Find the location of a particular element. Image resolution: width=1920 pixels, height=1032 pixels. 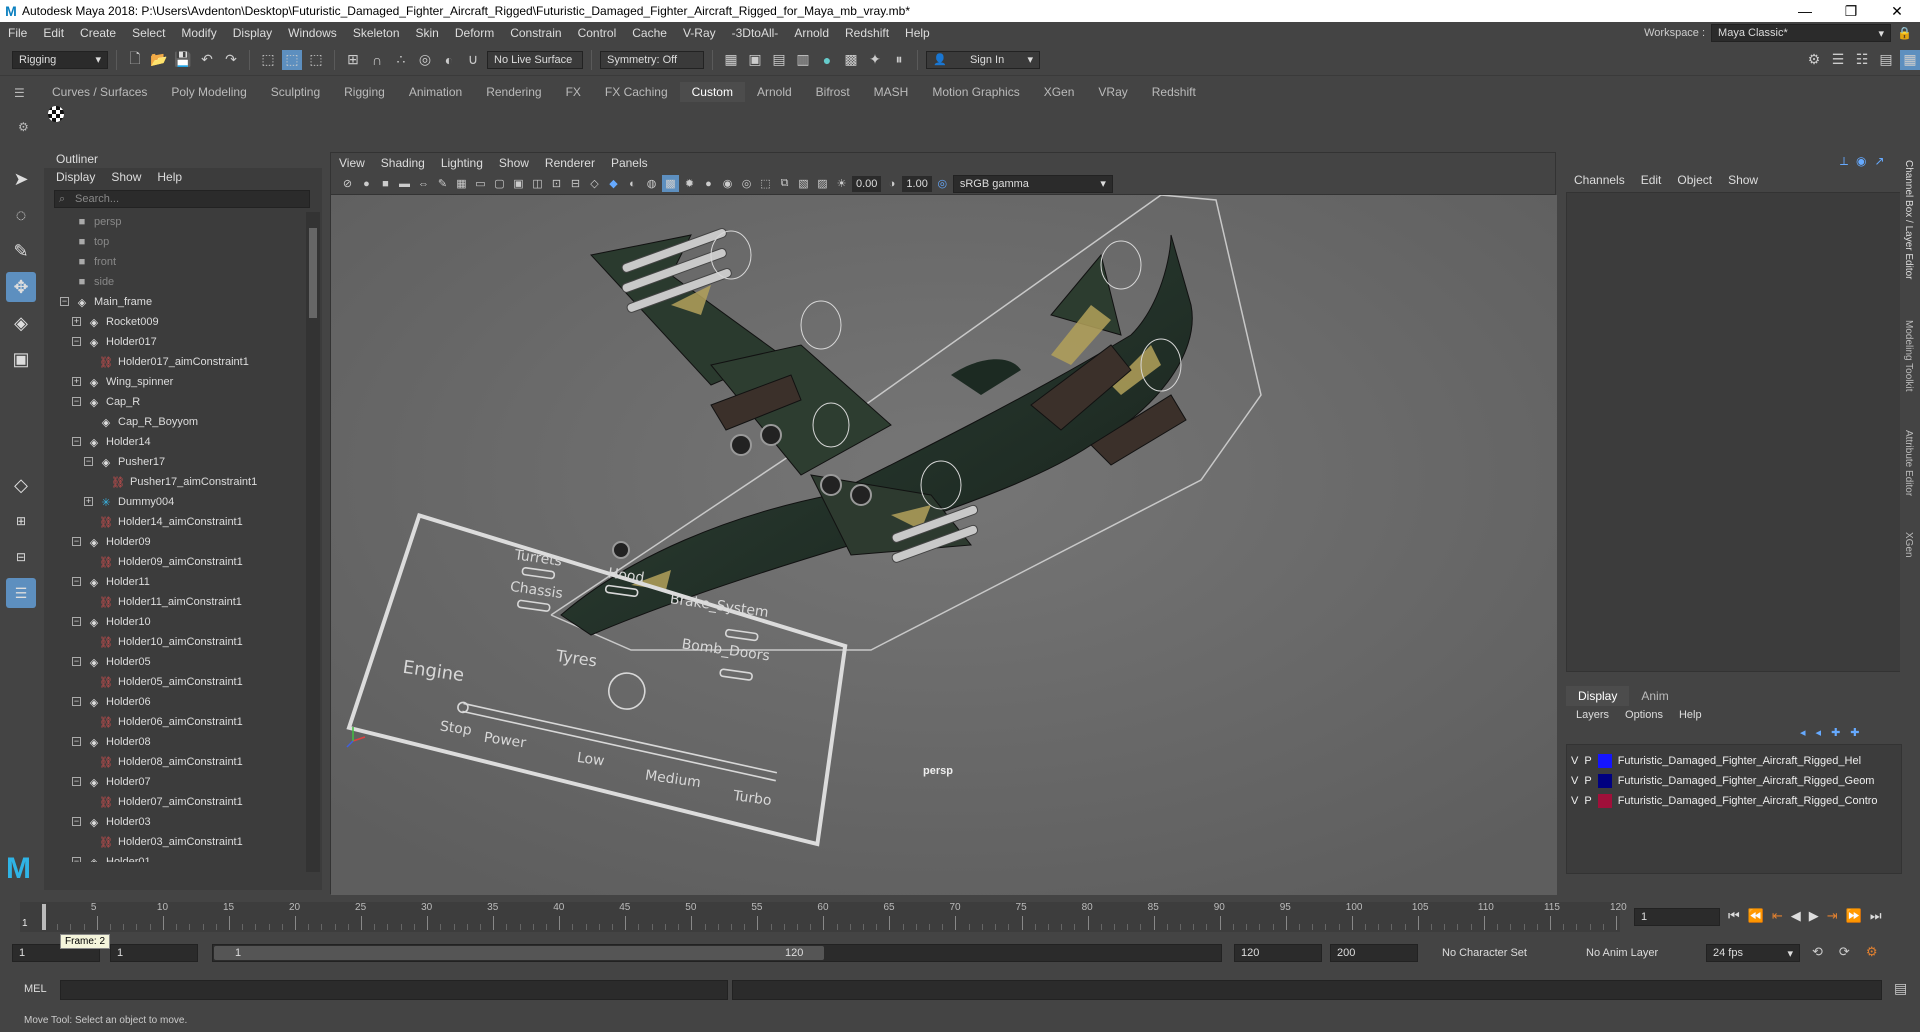

axis-icon: ⟂ is located at coordinates (1844, 161).